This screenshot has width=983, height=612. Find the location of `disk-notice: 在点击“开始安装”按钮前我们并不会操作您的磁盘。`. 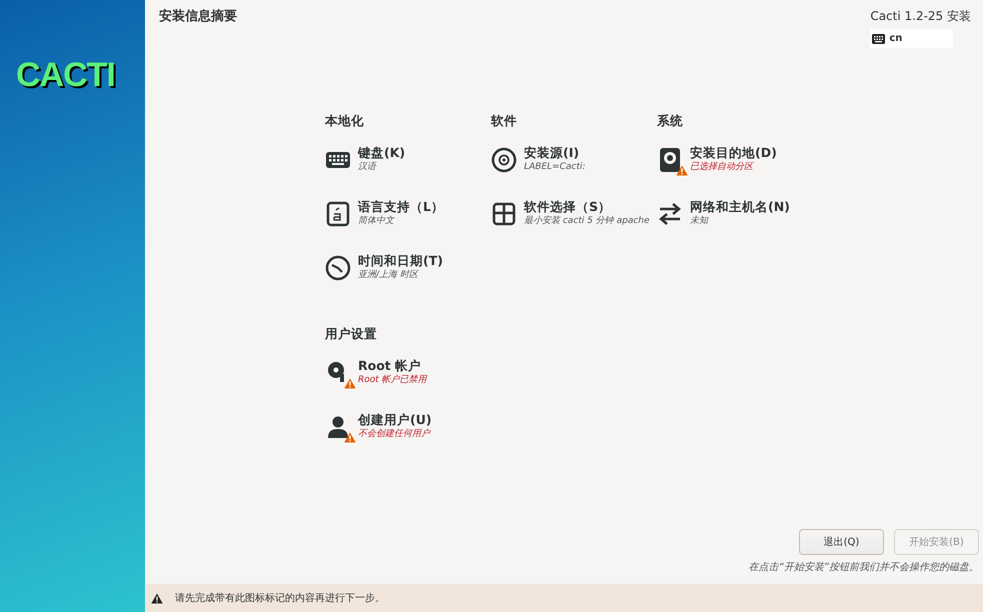

disk-notice: 在点击“开始安装”按钮前我们并不会操作您的磁盘。 is located at coordinates (864, 567).